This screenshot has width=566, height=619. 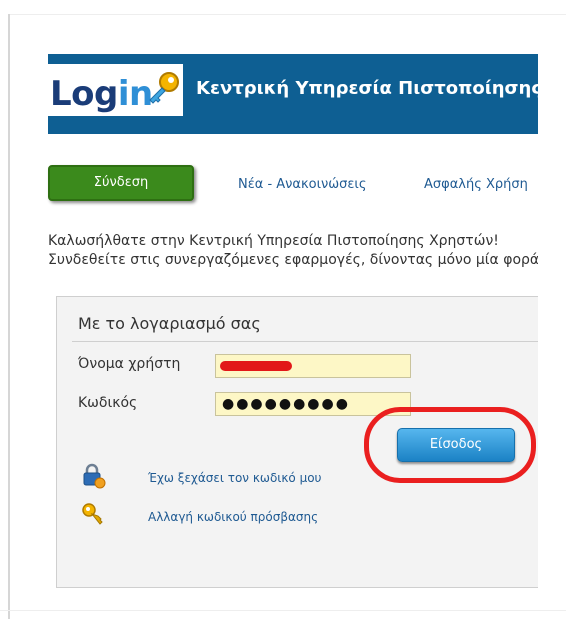 I want to click on window-left-edge, so click(x=9, y=316).